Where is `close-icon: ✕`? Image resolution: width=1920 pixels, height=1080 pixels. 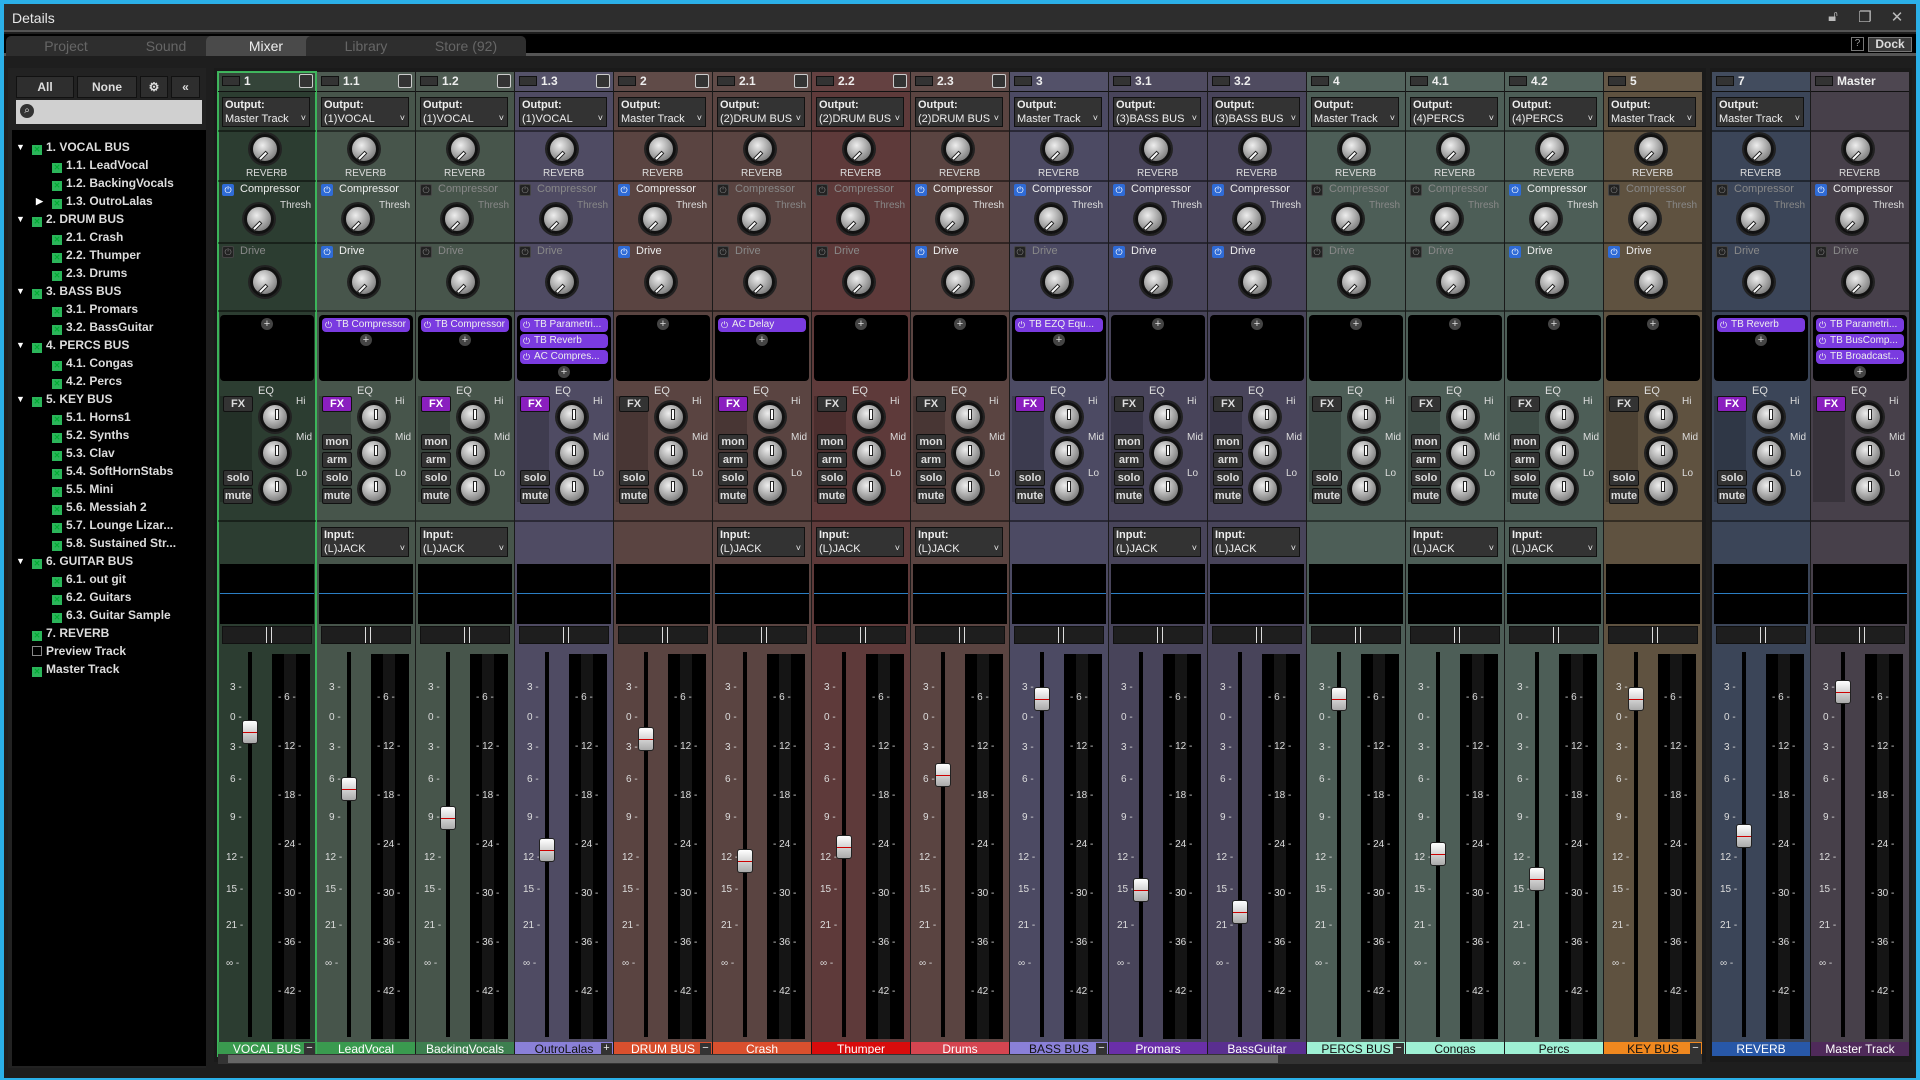 close-icon: ✕ is located at coordinates (1897, 17).